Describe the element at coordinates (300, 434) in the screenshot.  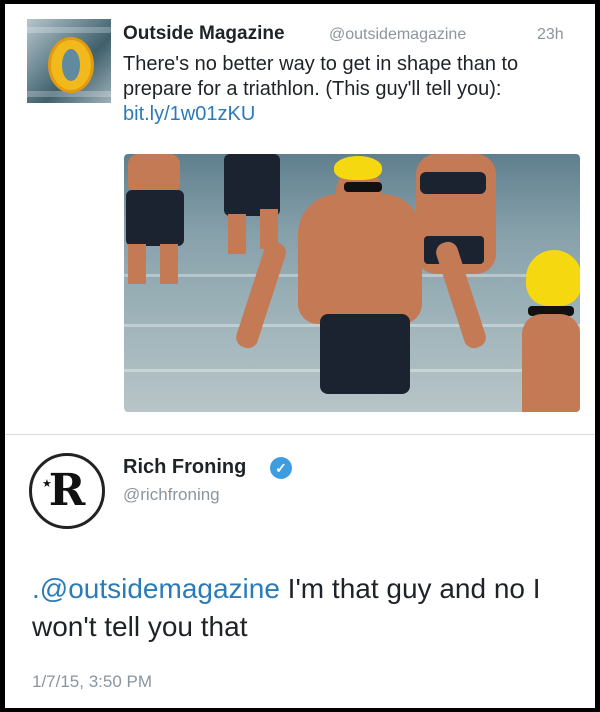
I see `tweet-divider` at that location.